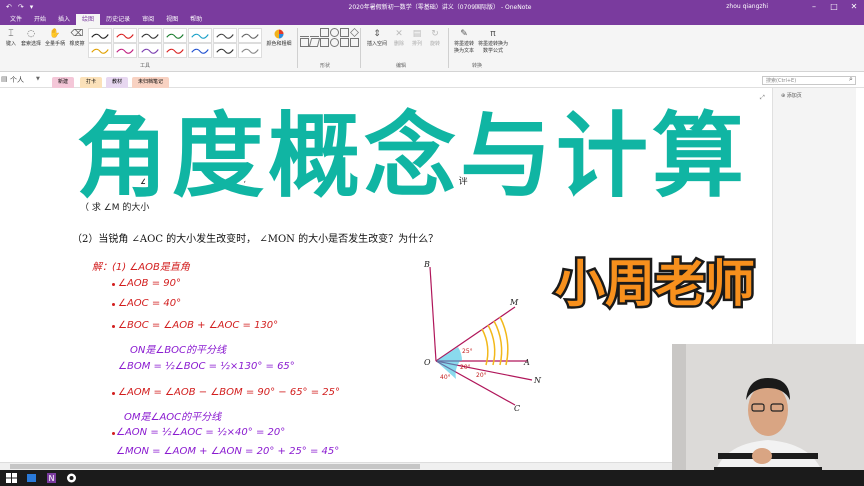 This screenshot has width=864, height=486. What do you see at coordinates (113, 284) in the screenshot?
I see `bullet-dot` at bounding box center [113, 284].